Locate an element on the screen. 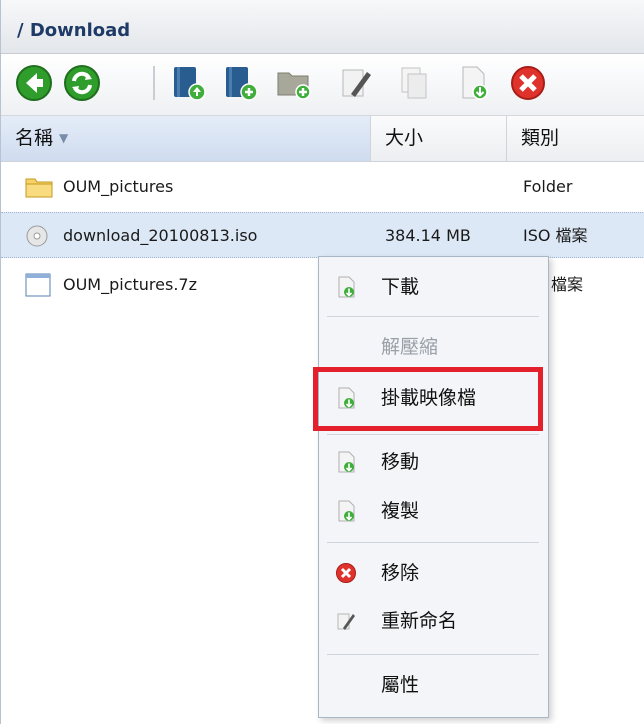  menu-item-label: 屬性 is located at coordinates (400, 685).